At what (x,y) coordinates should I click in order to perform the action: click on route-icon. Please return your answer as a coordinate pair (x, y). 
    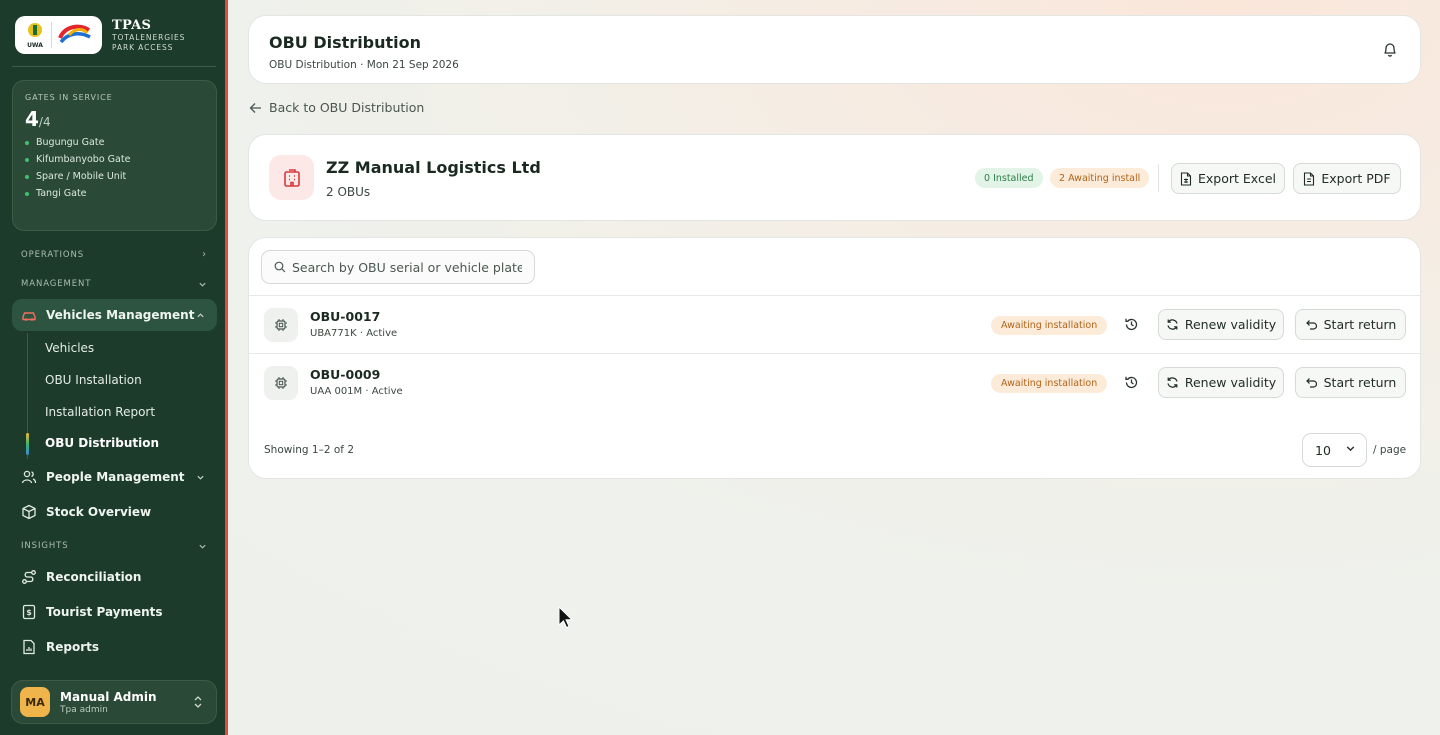
    Looking at the image, I should click on (29, 577).